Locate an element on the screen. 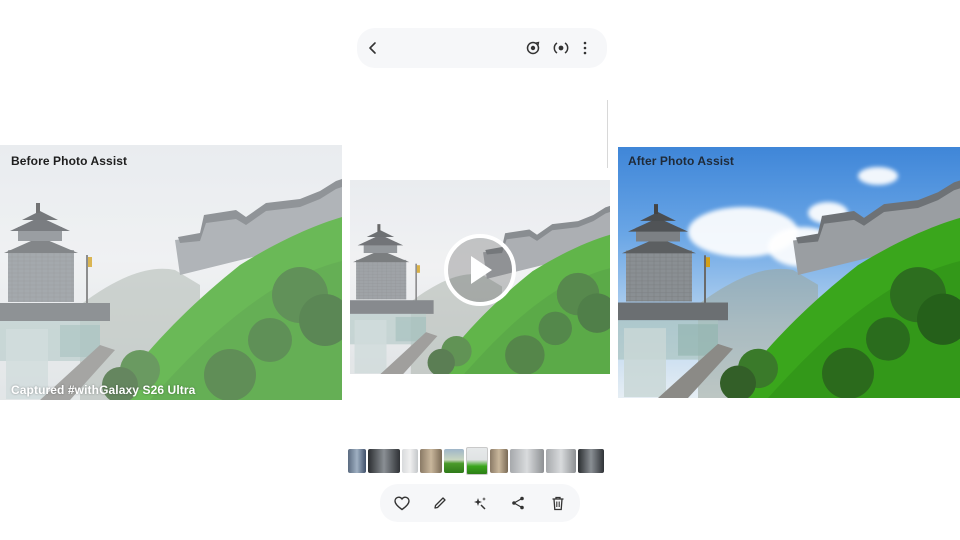 The height and width of the screenshot is (540, 960). favorite-button is located at coordinates (402, 503).